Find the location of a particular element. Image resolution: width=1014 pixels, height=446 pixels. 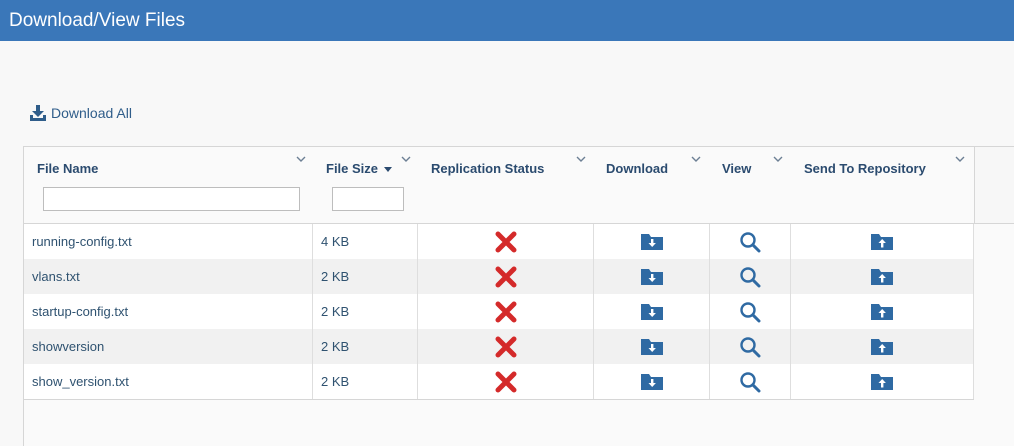

column-header-download: Download is located at coordinates (652, 185).